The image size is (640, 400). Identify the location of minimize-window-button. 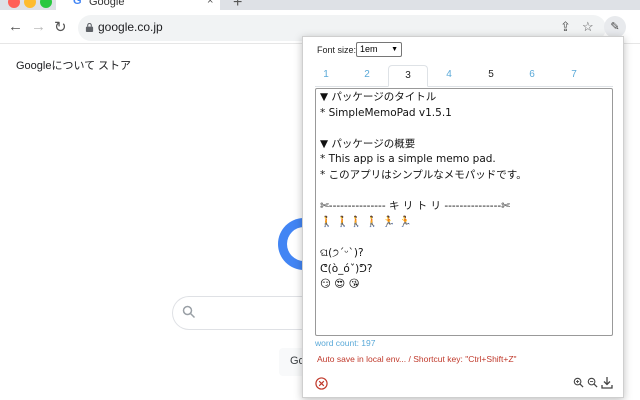
(30, 4).